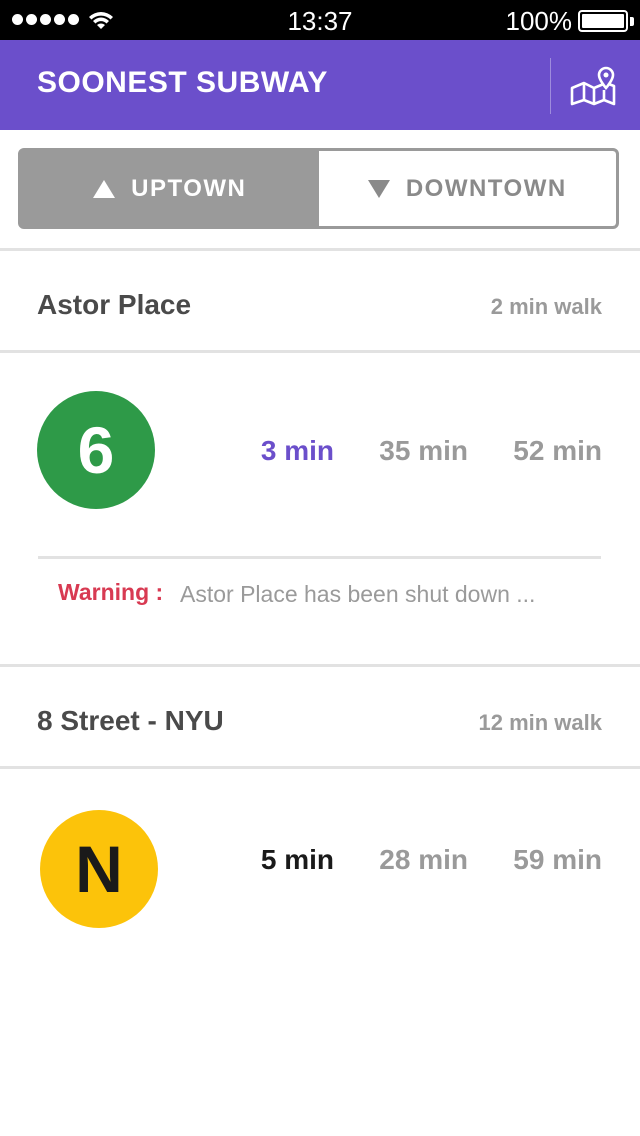 This screenshot has width=640, height=1136. Describe the element at coordinates (539, 21) in the screenshot. I see `battery-percent: 100%` at that location.